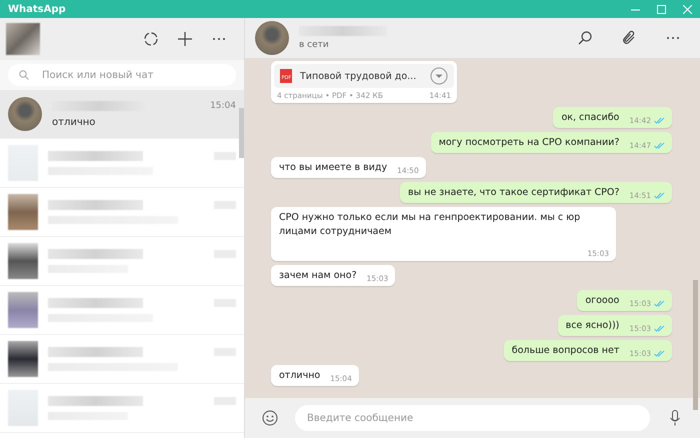  Describe the element at coordinates (430, 225) in the screenshot. I see `message-text: СРО нужно только если мы на генпроектировании. мы с юр лицами сотрудничаем` at that location.